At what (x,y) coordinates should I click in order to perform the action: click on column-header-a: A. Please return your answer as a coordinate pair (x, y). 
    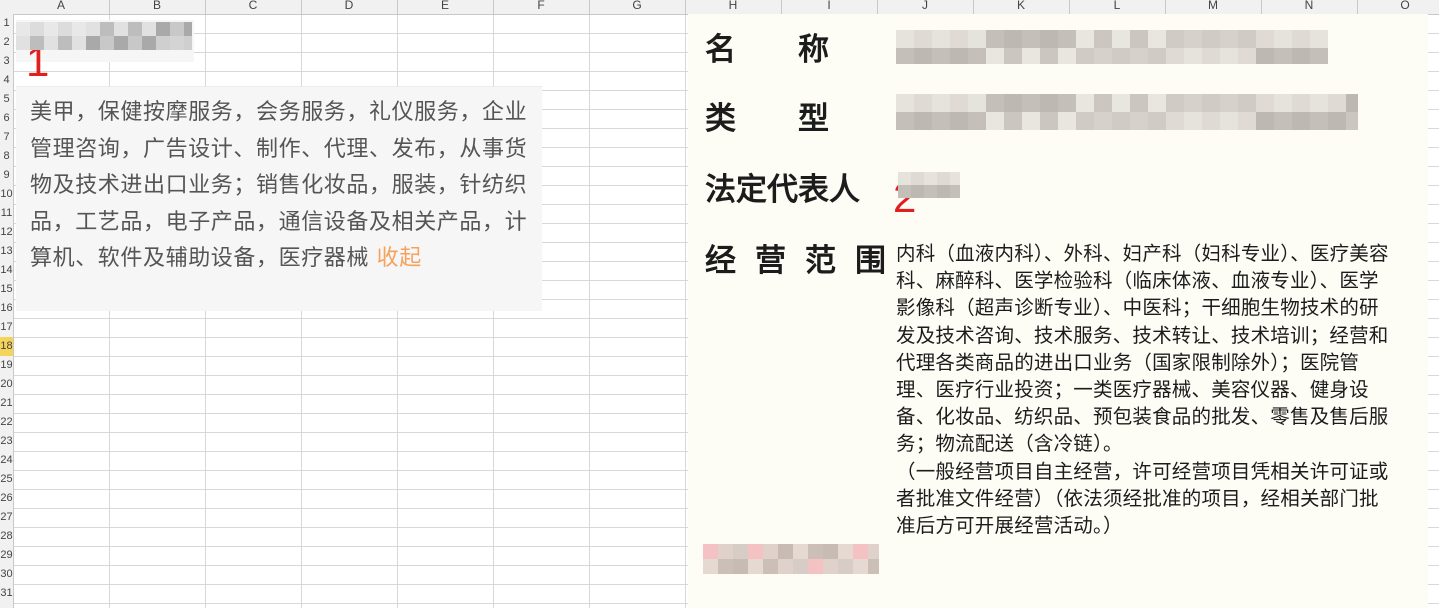
    Looking at the image, I should click on (61, 6).